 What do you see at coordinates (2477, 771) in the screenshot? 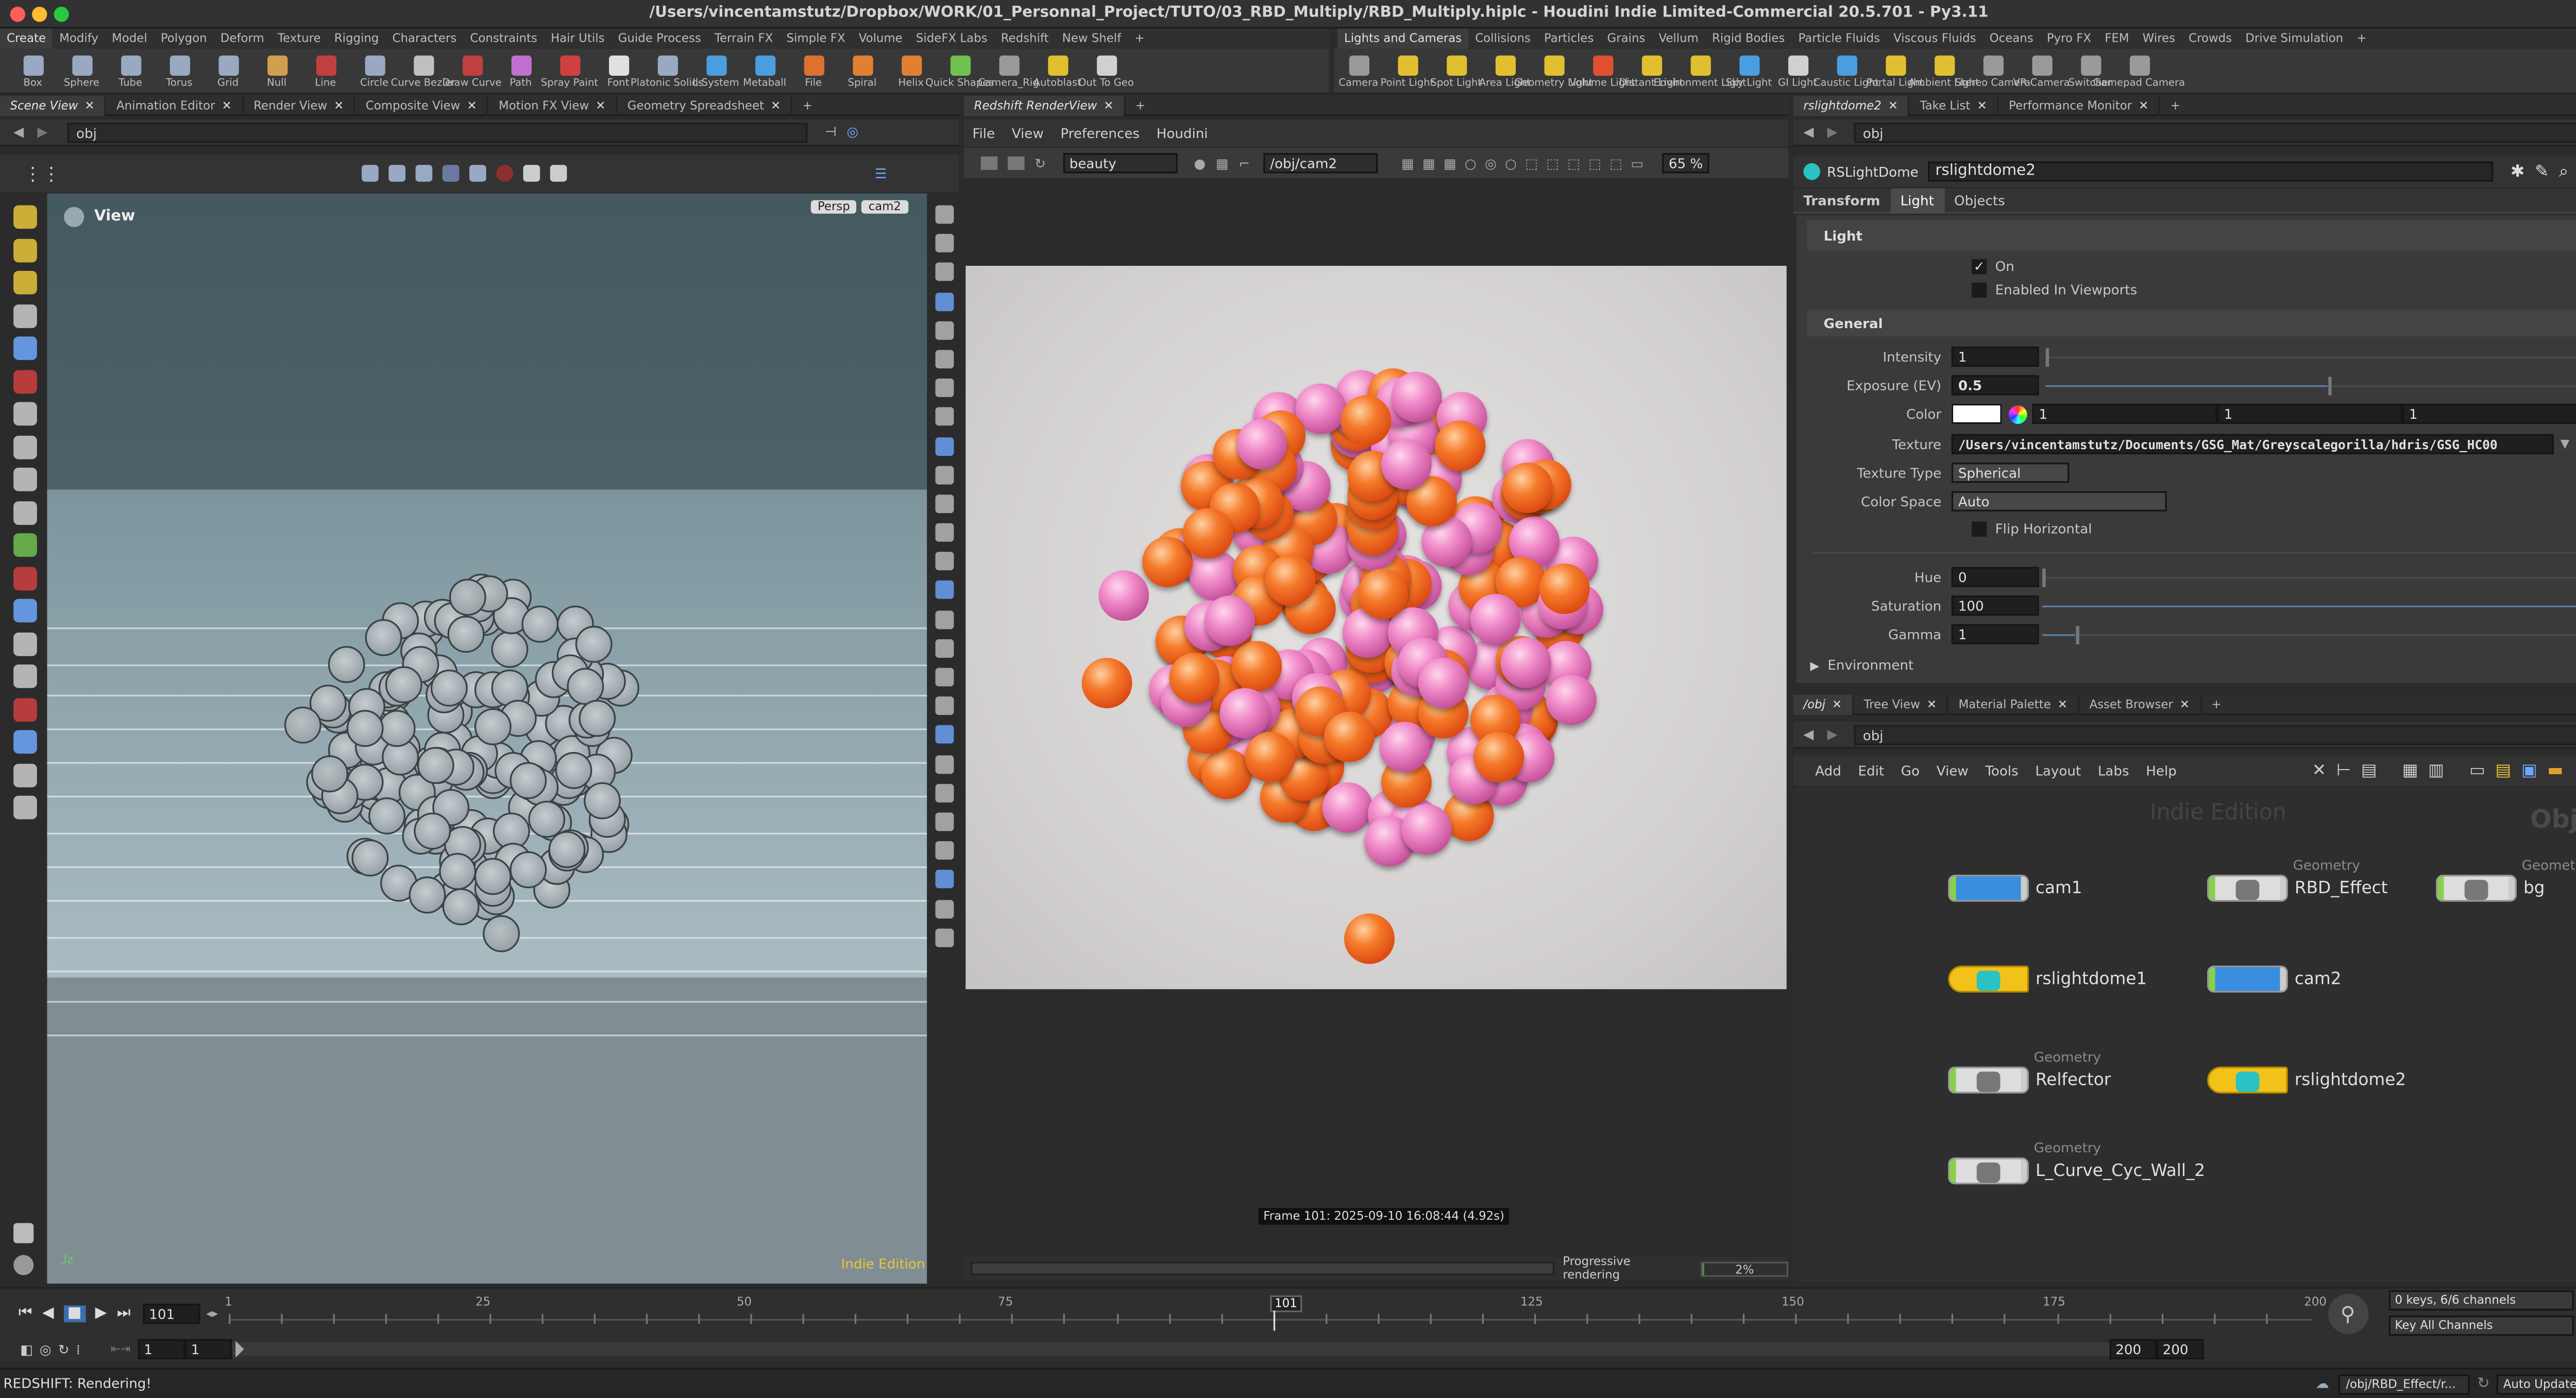
I see `layout-icon: ▭` at bounding box center [2477, 771].